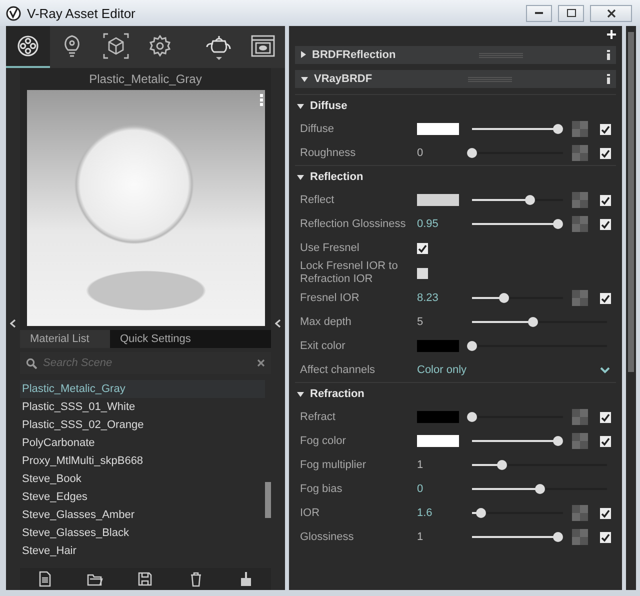 The image size is (640, 596). What do you see at coordinates (45, 579) in the screenshot?
I see `new-document-icon` at bounding box center [45, 579].